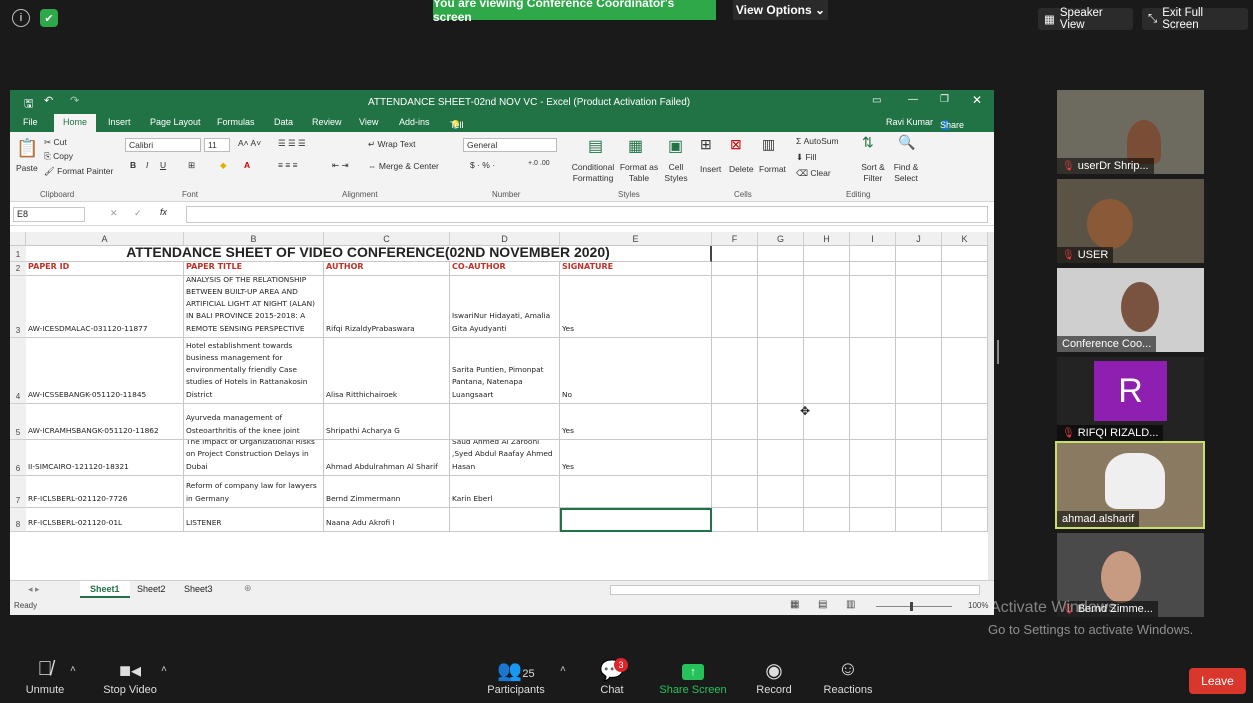  I want to click on find-select-icon: 🔍, so click(906, 142).